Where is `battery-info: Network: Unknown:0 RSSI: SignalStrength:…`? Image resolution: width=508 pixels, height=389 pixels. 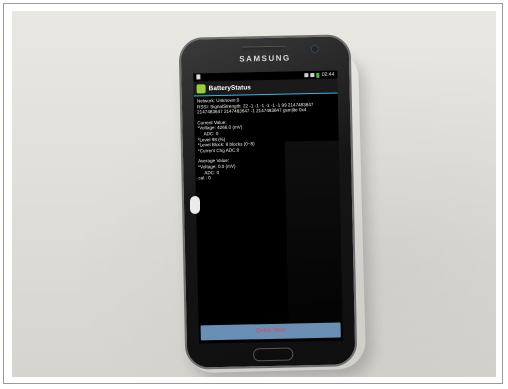 battery-info: Network: Unknown:0 RSSI: SignalStrength:… is located at coordinates (267, 139).